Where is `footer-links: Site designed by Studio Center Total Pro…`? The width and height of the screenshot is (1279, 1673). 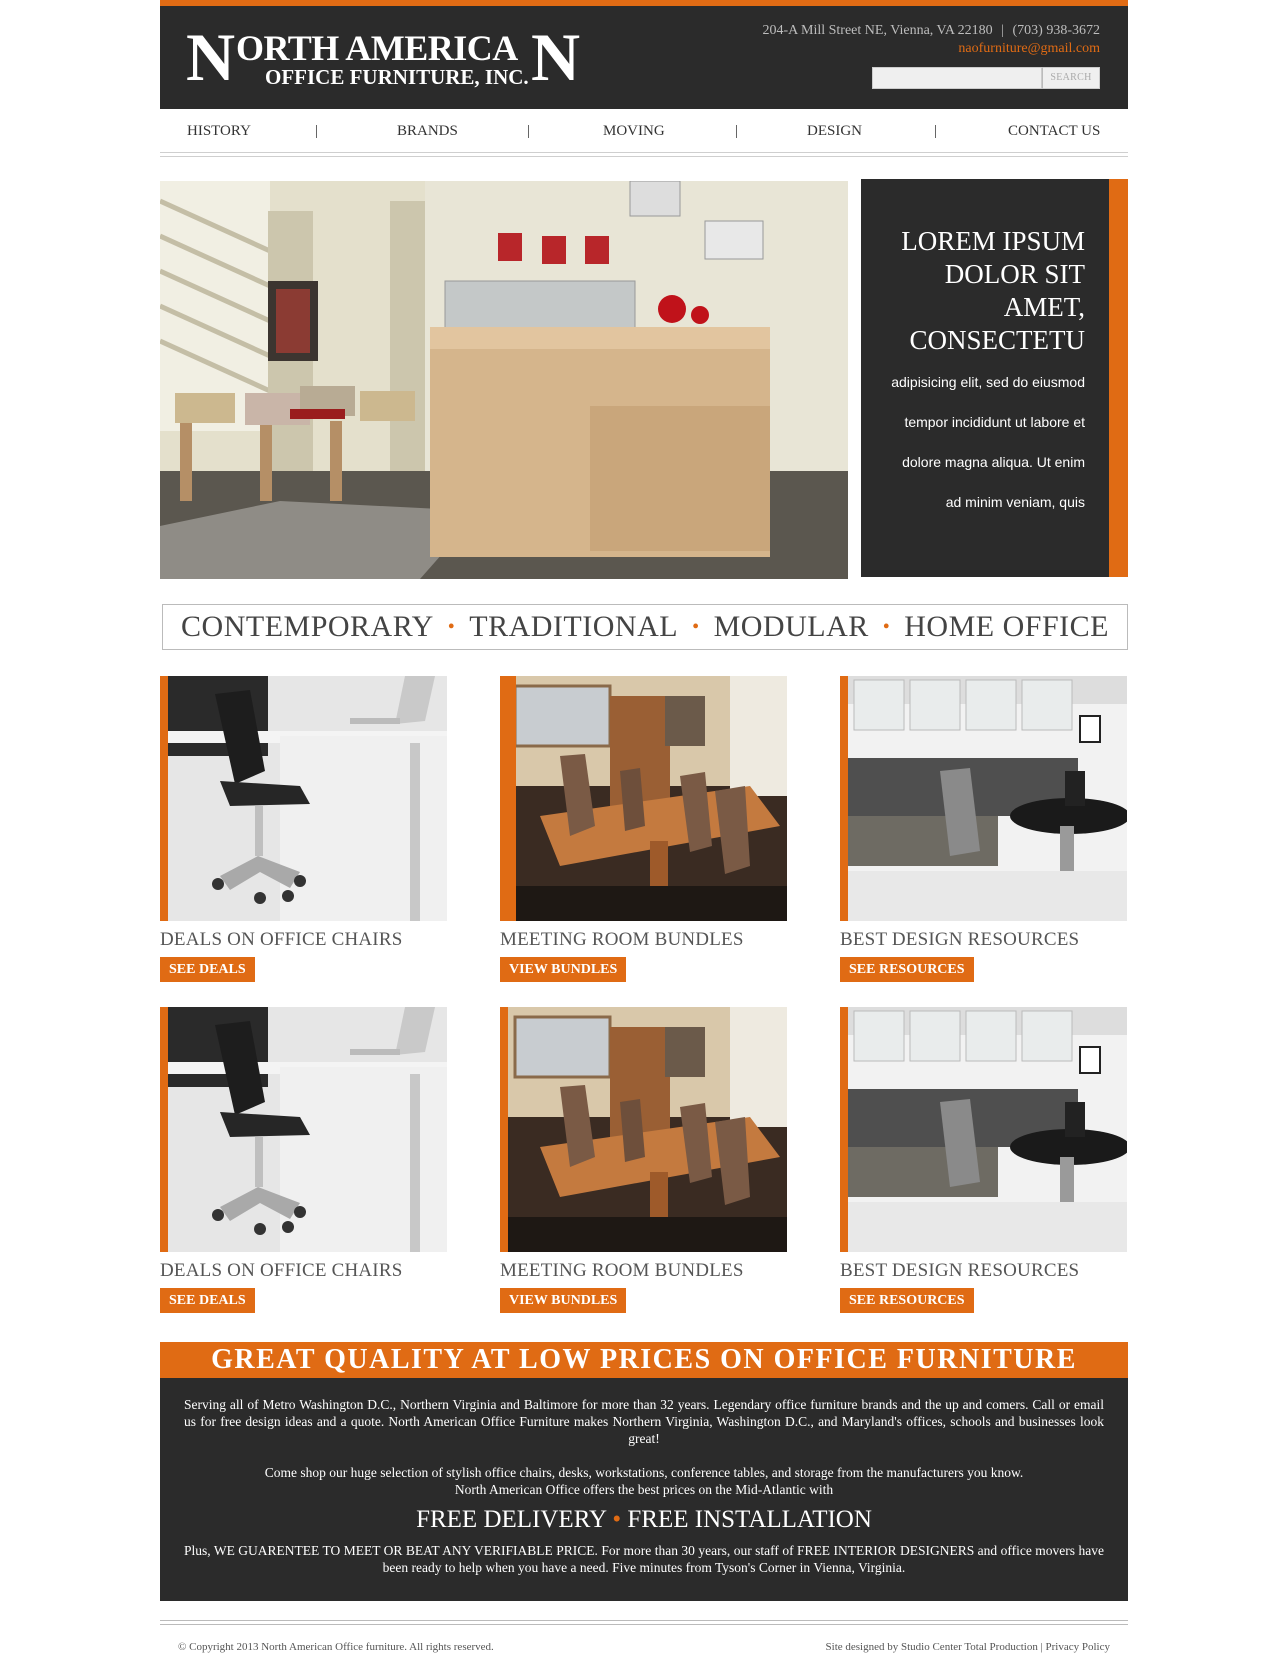
footer-links: Site designed by Studio Center Total Pro… is located at coordinates (968, 1647).